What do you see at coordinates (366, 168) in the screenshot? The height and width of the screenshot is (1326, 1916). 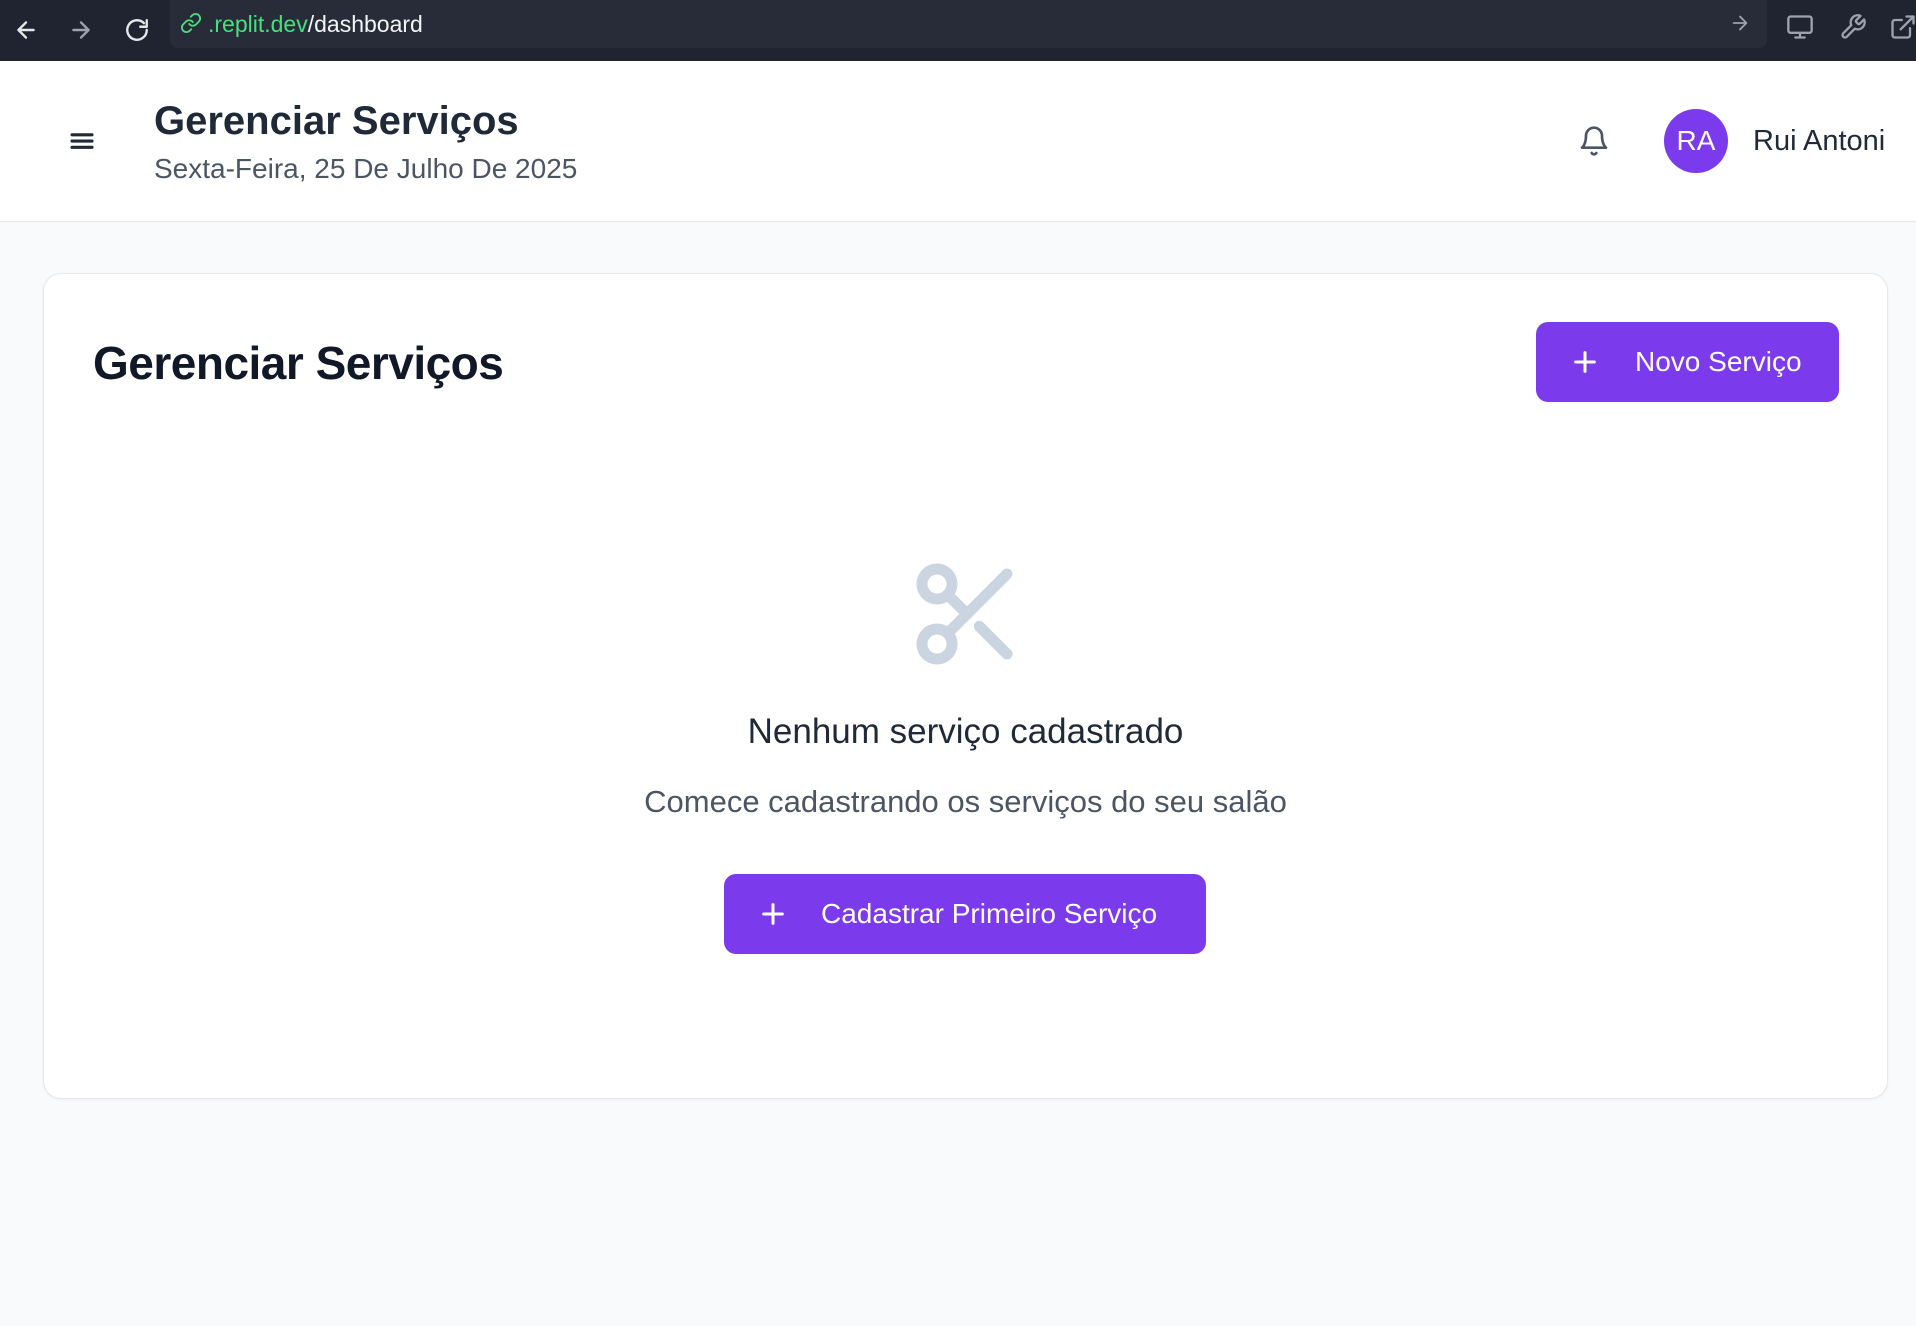 I see `current-date: Sexta-Feira, 25 De Julho De 2025` at bounding box center [366, 168].